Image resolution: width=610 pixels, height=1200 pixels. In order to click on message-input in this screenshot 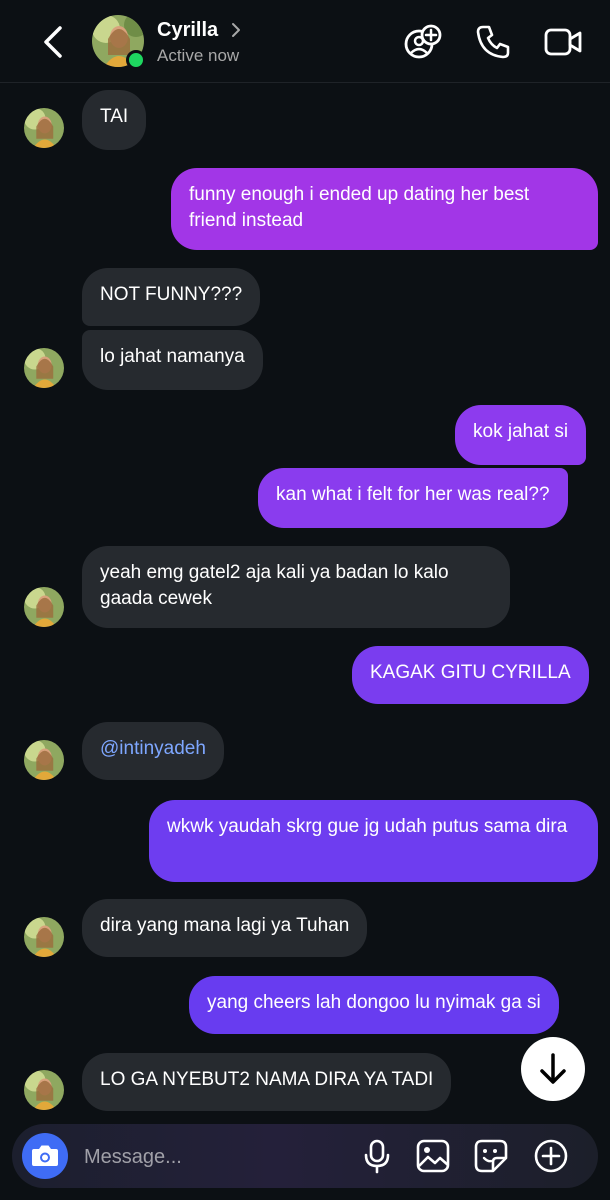, I will do `click(214, 1157)`.